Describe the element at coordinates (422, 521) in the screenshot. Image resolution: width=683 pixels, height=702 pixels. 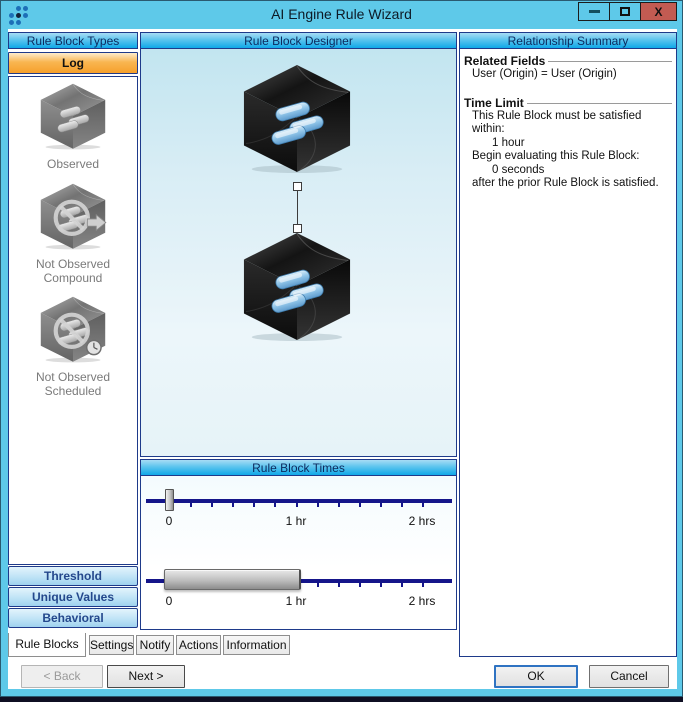
I see `timeline1-label-2hrs: 2 hrs` at that location.